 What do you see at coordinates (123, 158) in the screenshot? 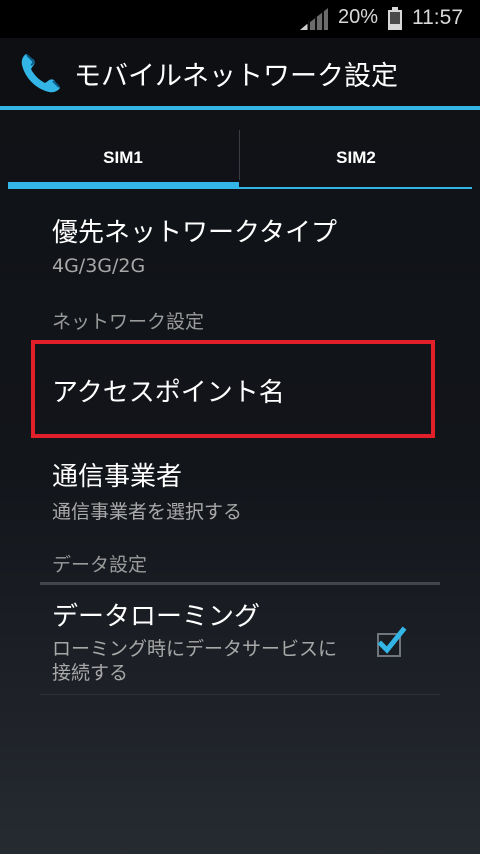
I see `tab-sim1: SIM1` at bounding box center [123, 158].